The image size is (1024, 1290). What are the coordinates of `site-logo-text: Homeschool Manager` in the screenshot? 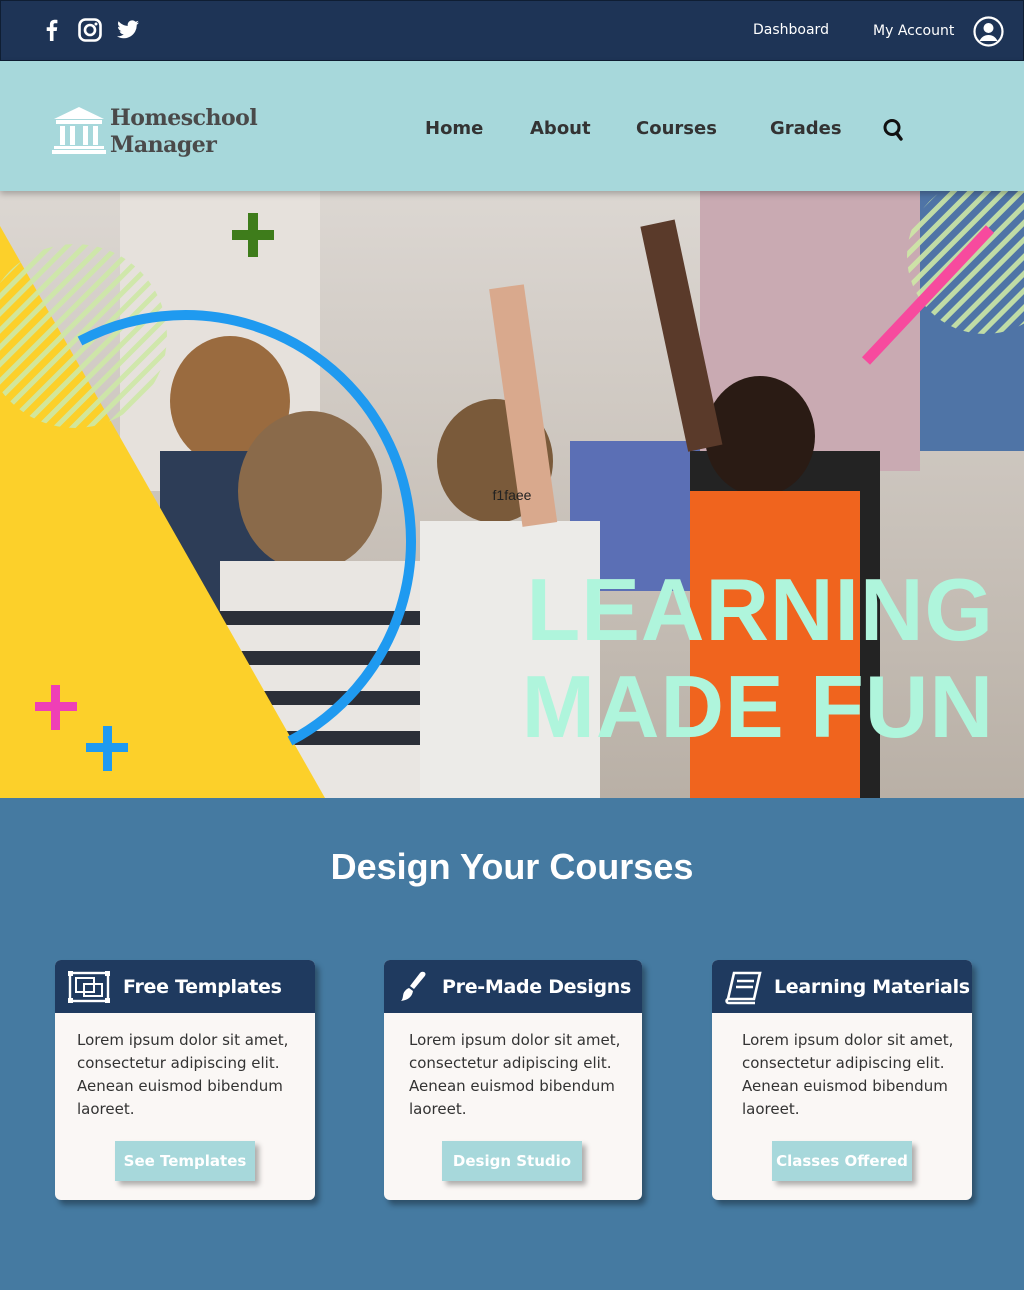 It's located at (184, 132).